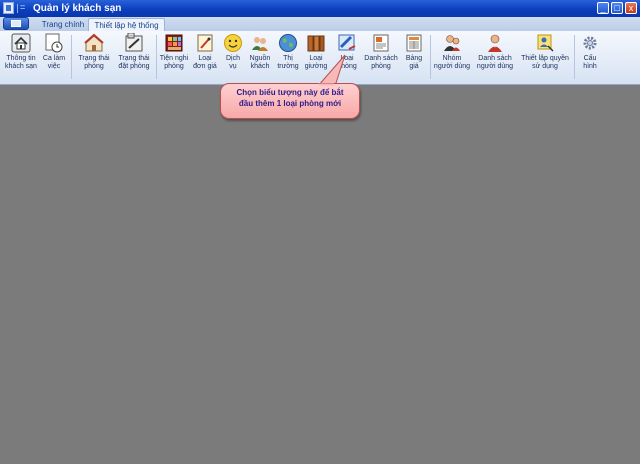  What do you see at coordinates (590, 66) in the screenshot?
I see `ribbon-btn-label-2: hình` at bounding box center [590, 66].